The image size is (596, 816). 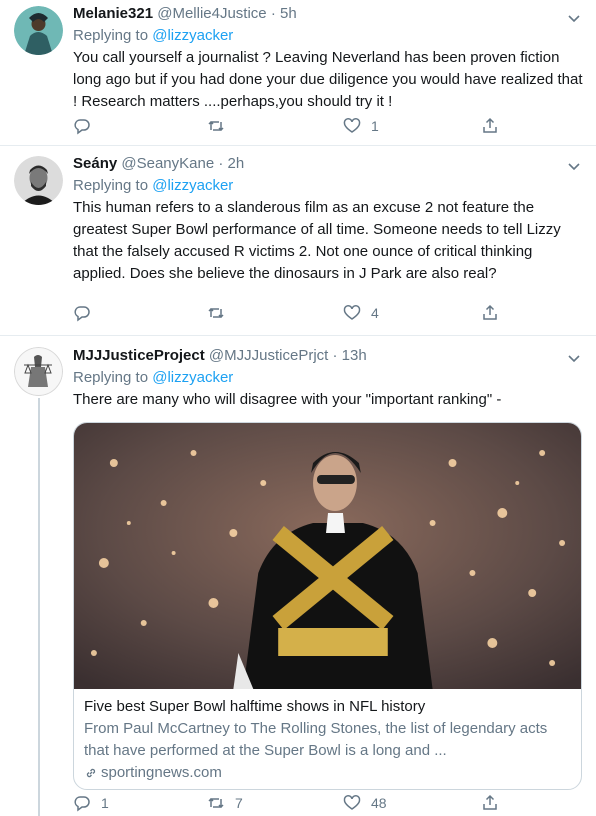 I want to click on like-button: 4, so click(x=361, y=313).